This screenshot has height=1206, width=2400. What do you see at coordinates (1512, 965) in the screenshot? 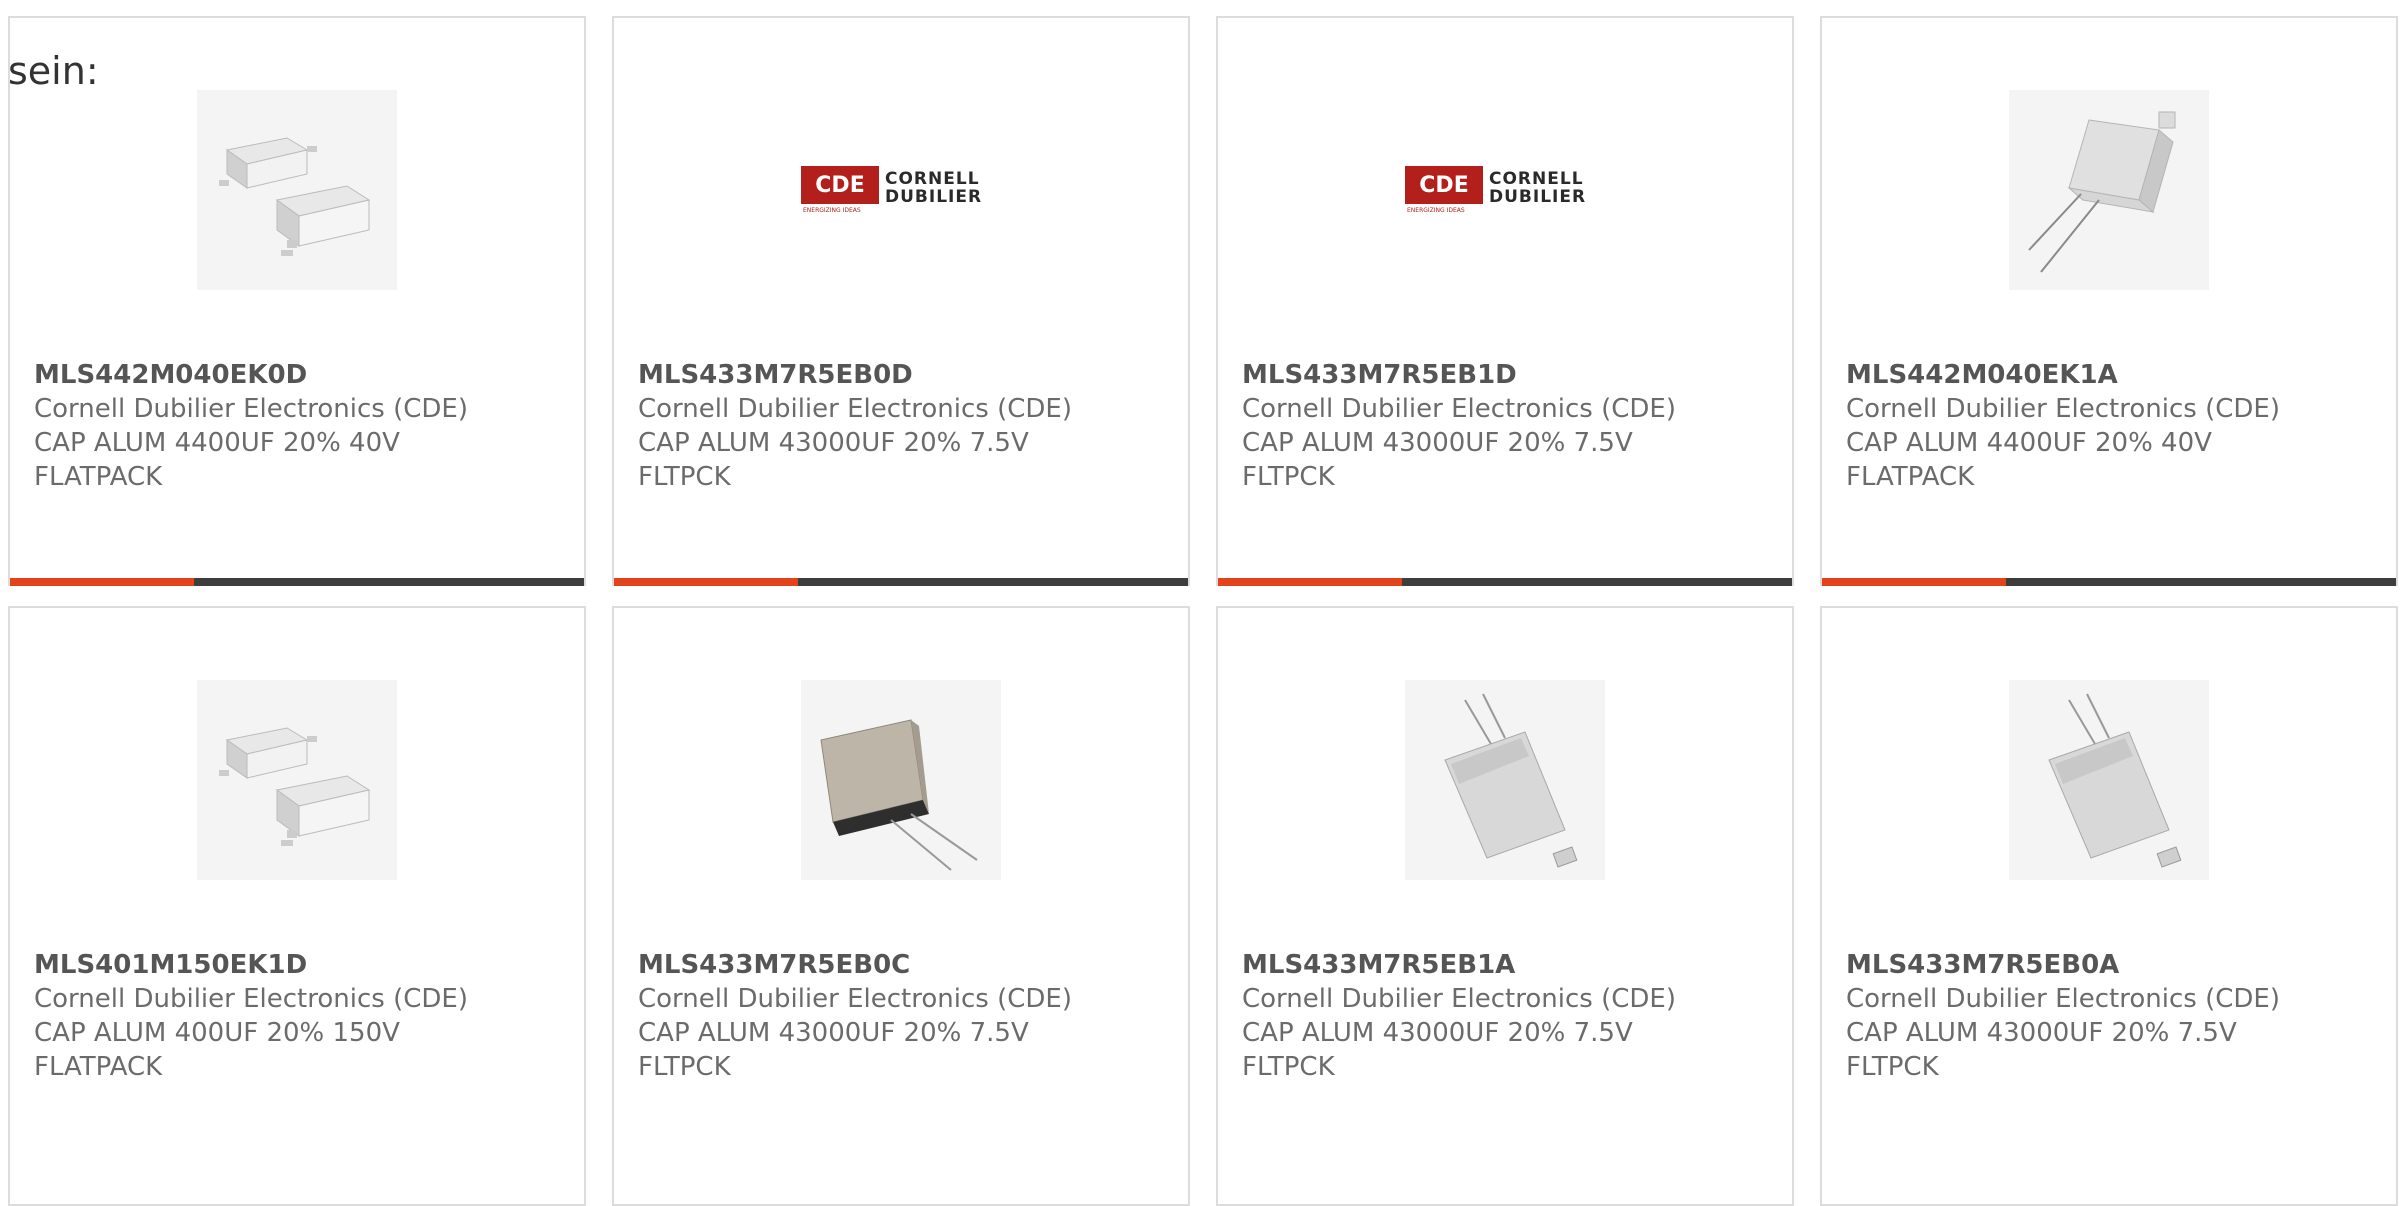
I see `part-number: MLS433M7R5EB1A` at bounding box center [1512, 965].